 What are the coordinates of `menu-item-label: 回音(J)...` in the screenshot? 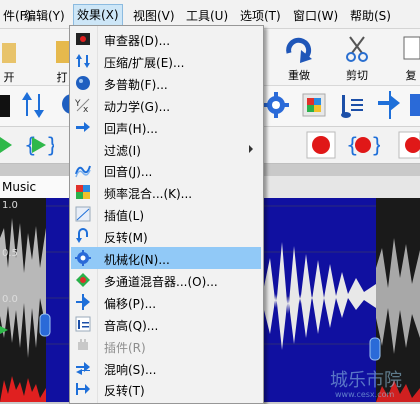 It's located at (128, 172).